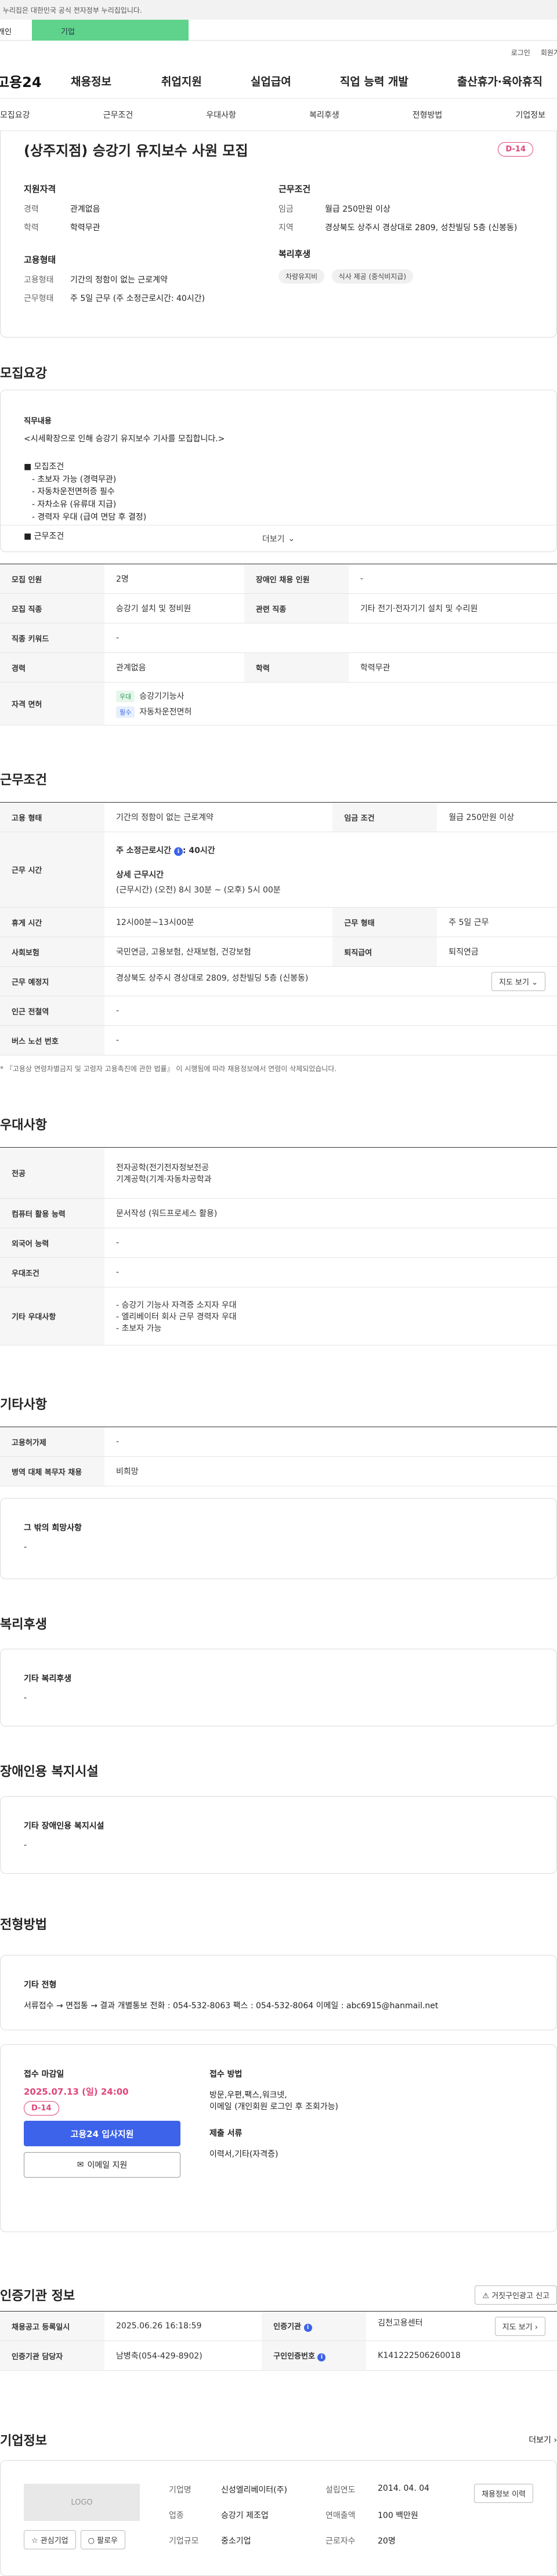 The height and width of the screenshot is (2576, 557). I want to click on pref-section-title: 우대사항, so click(23, 1125).